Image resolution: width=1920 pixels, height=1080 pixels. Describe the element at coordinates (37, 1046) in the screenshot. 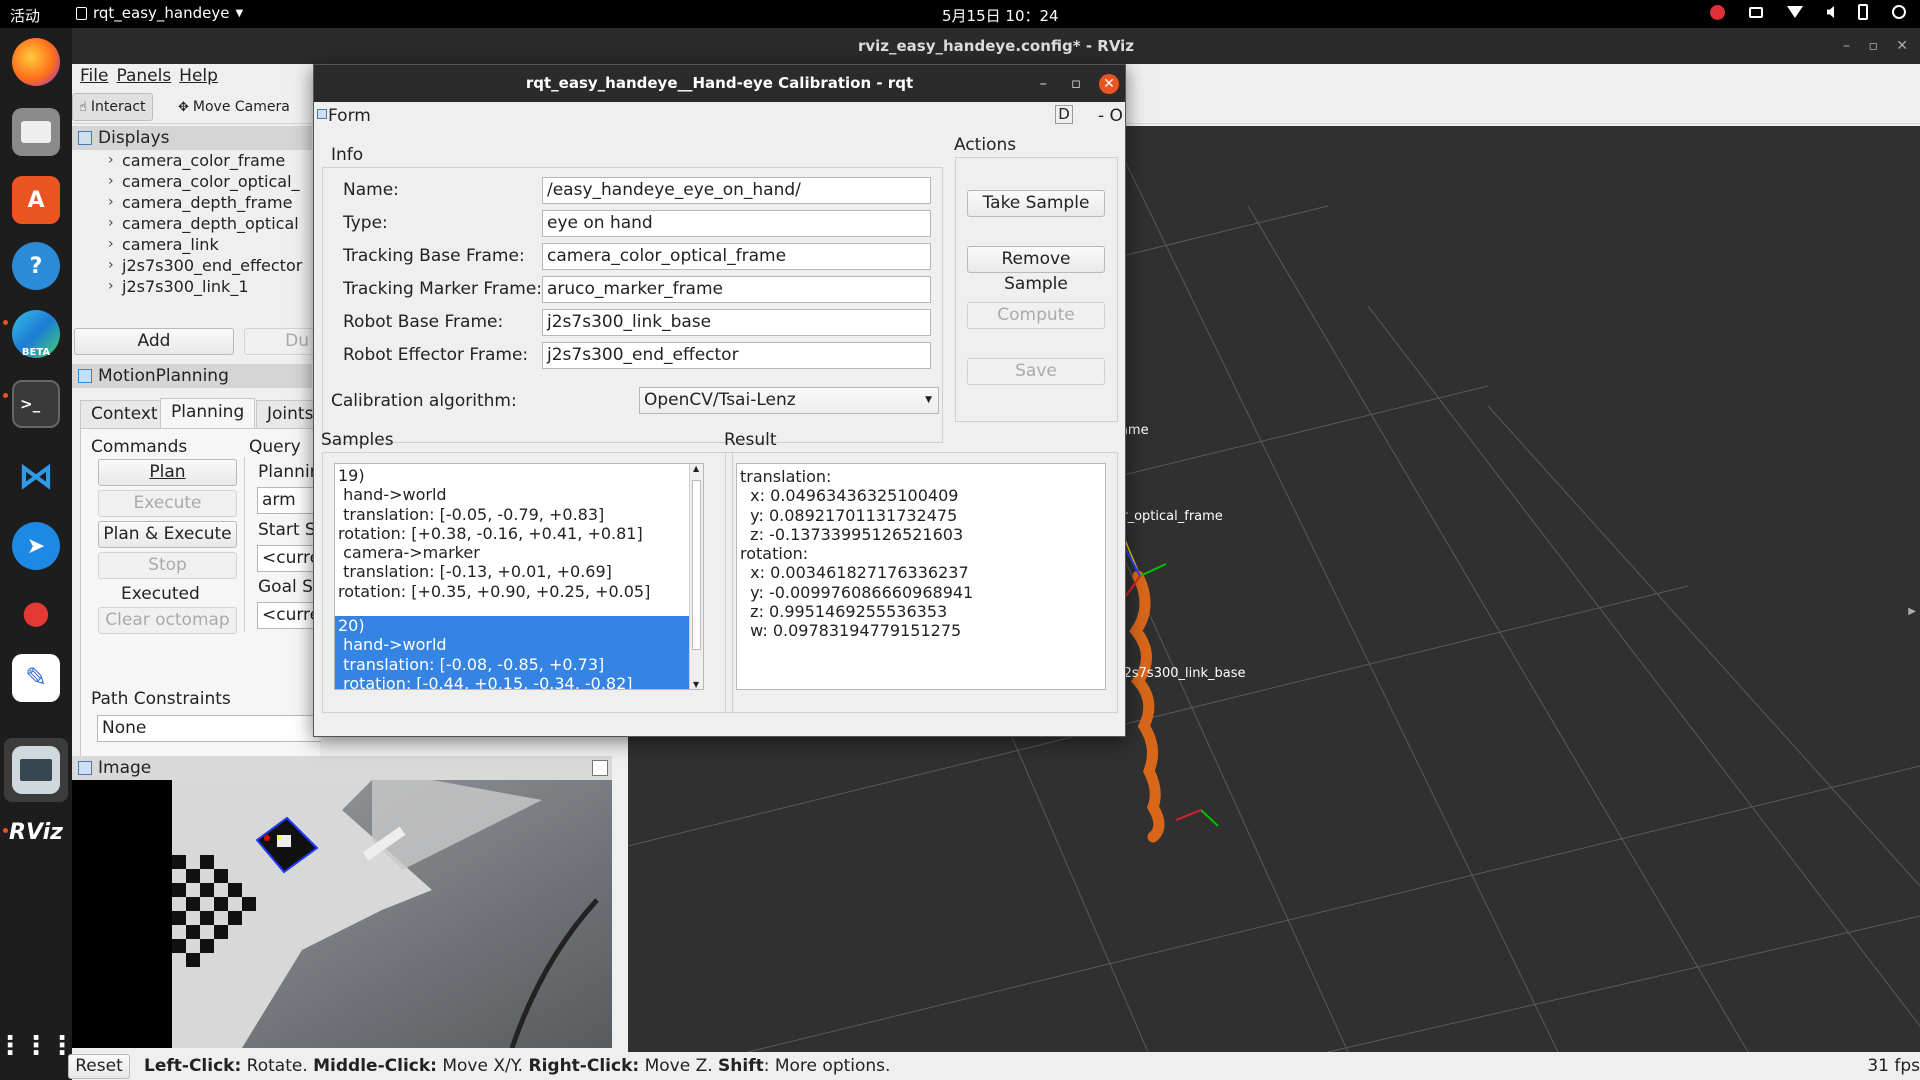

I see `show-apps-icon: ⋮⋮⋮` at that location.